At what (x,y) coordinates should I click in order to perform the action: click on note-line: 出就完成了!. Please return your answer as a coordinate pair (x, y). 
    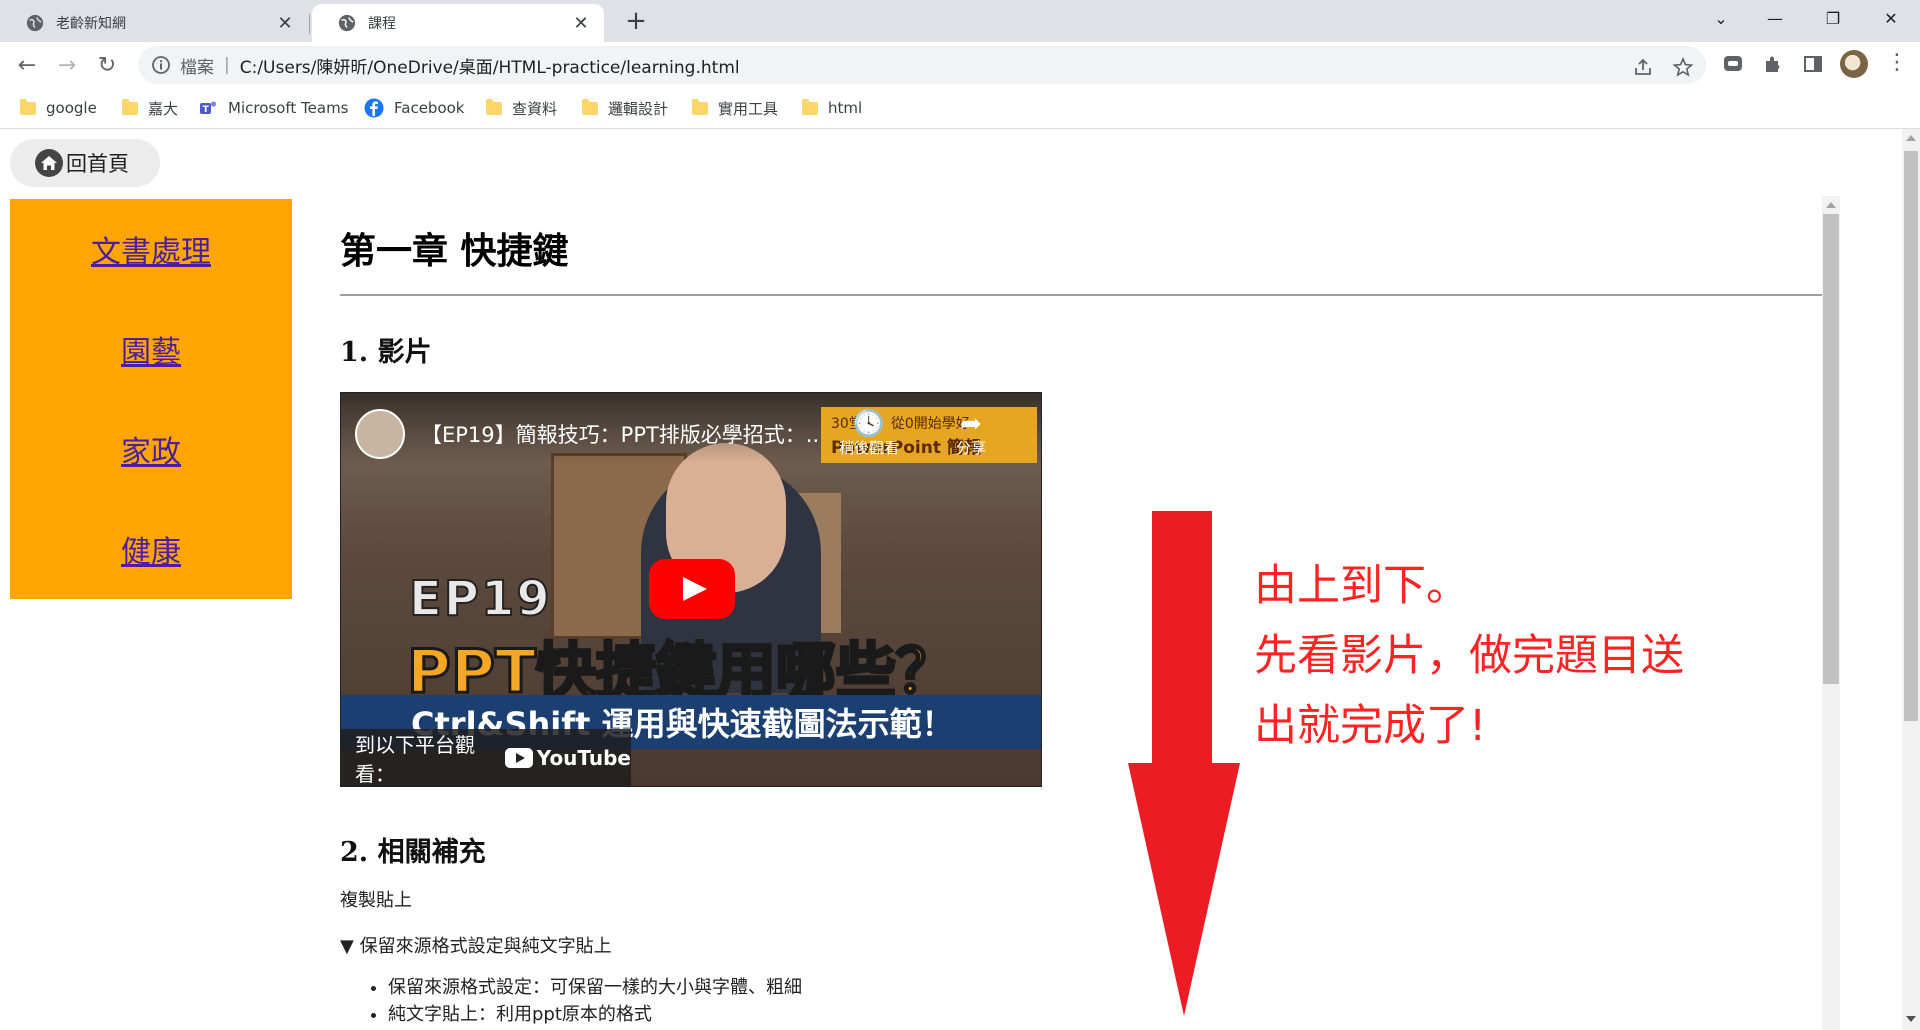
    Looking at the image, I should click on (1370, 726).